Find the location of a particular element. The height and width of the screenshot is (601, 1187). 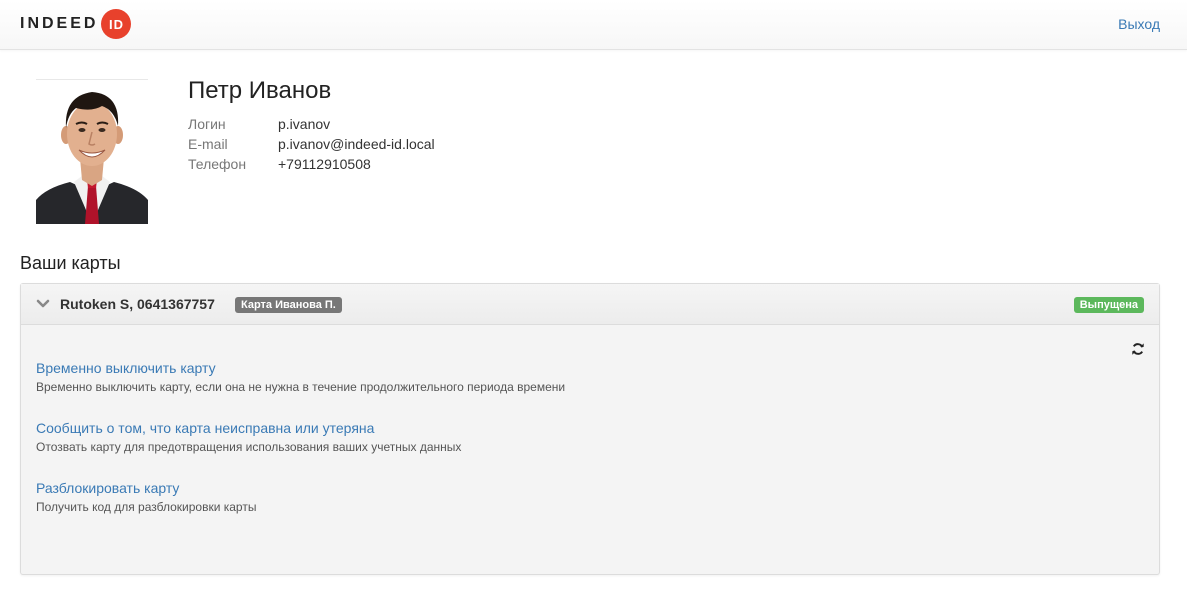

info-row-phone: Телефон +79112910508 is located at coordinates (311, 164).